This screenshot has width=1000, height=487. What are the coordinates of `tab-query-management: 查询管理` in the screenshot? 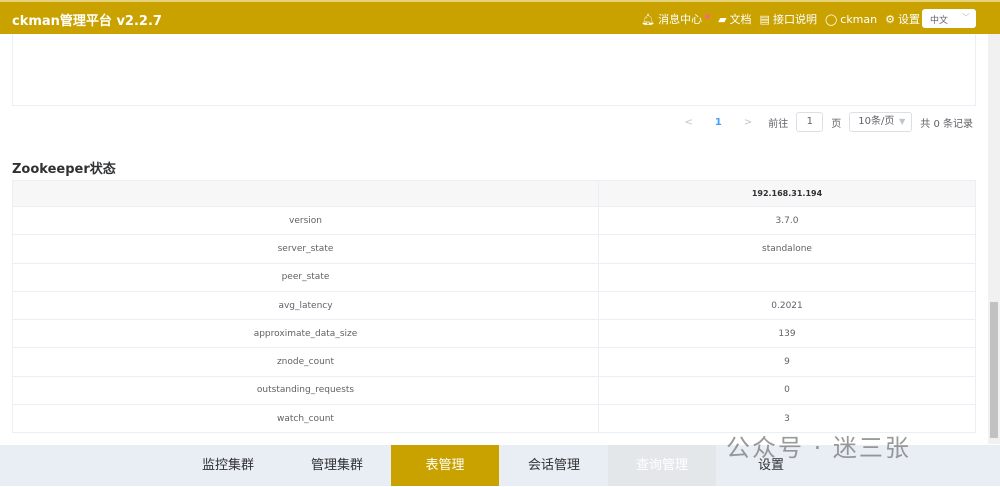 It's located at (662, 465).